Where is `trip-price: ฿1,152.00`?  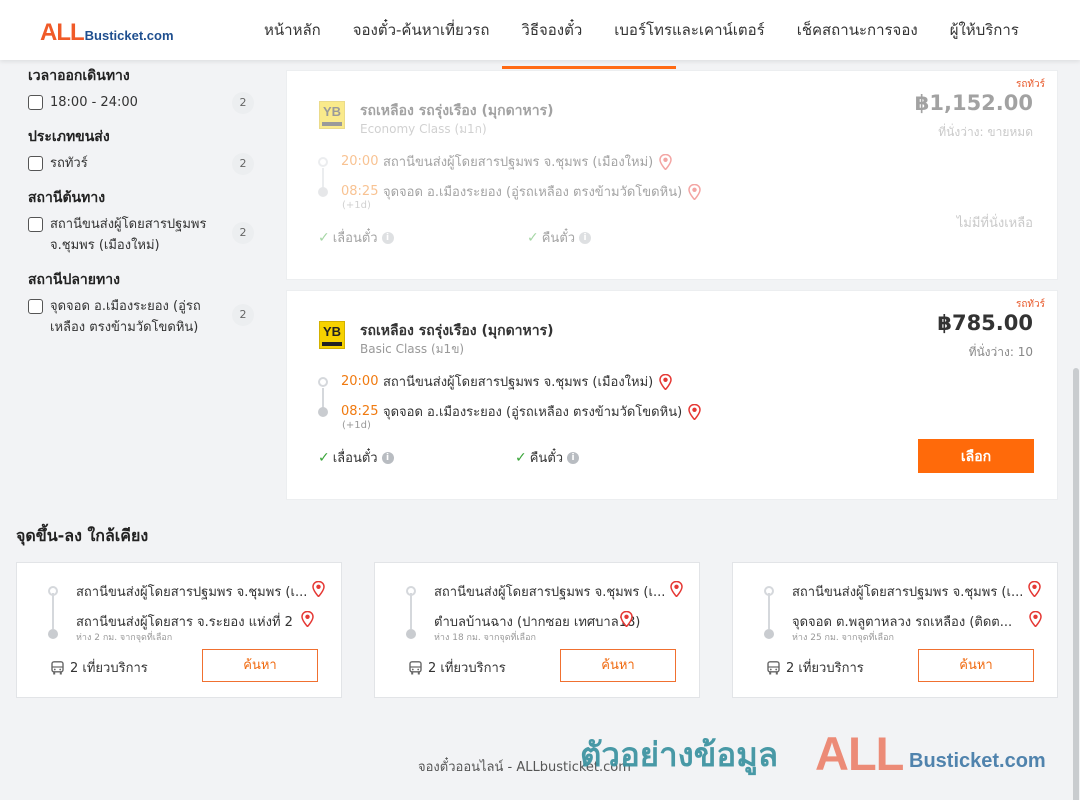
trip-price: ฿1,152.00 is located at coordinates (973, 103).